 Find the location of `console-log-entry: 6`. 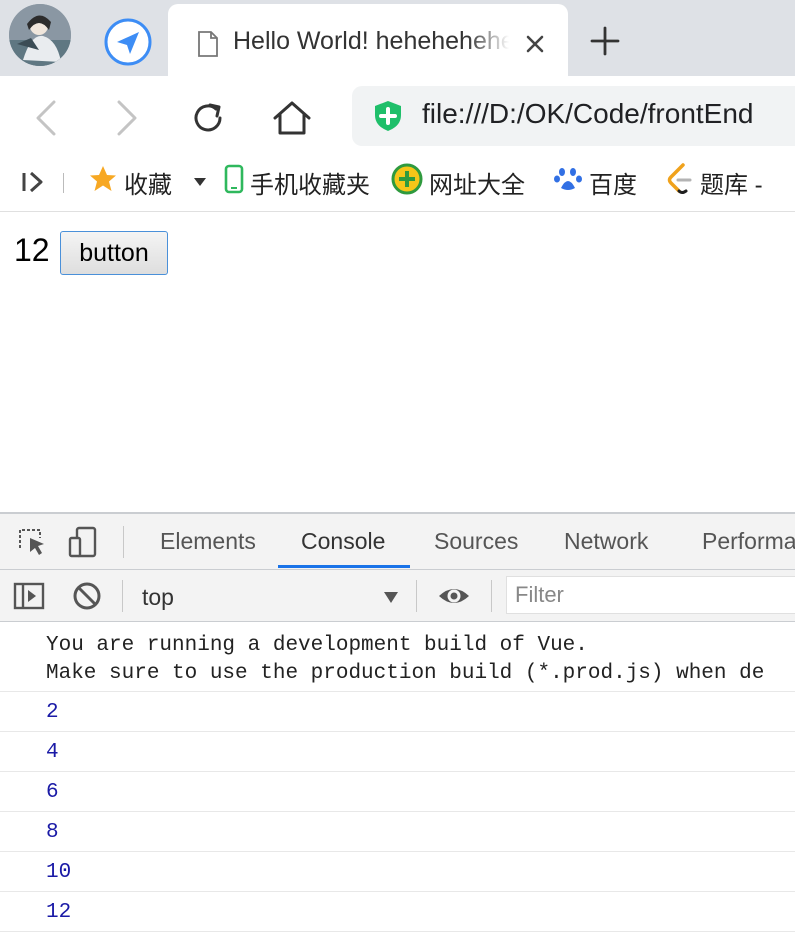

console-log-entry: 6 is located at coordinates (397, 792).